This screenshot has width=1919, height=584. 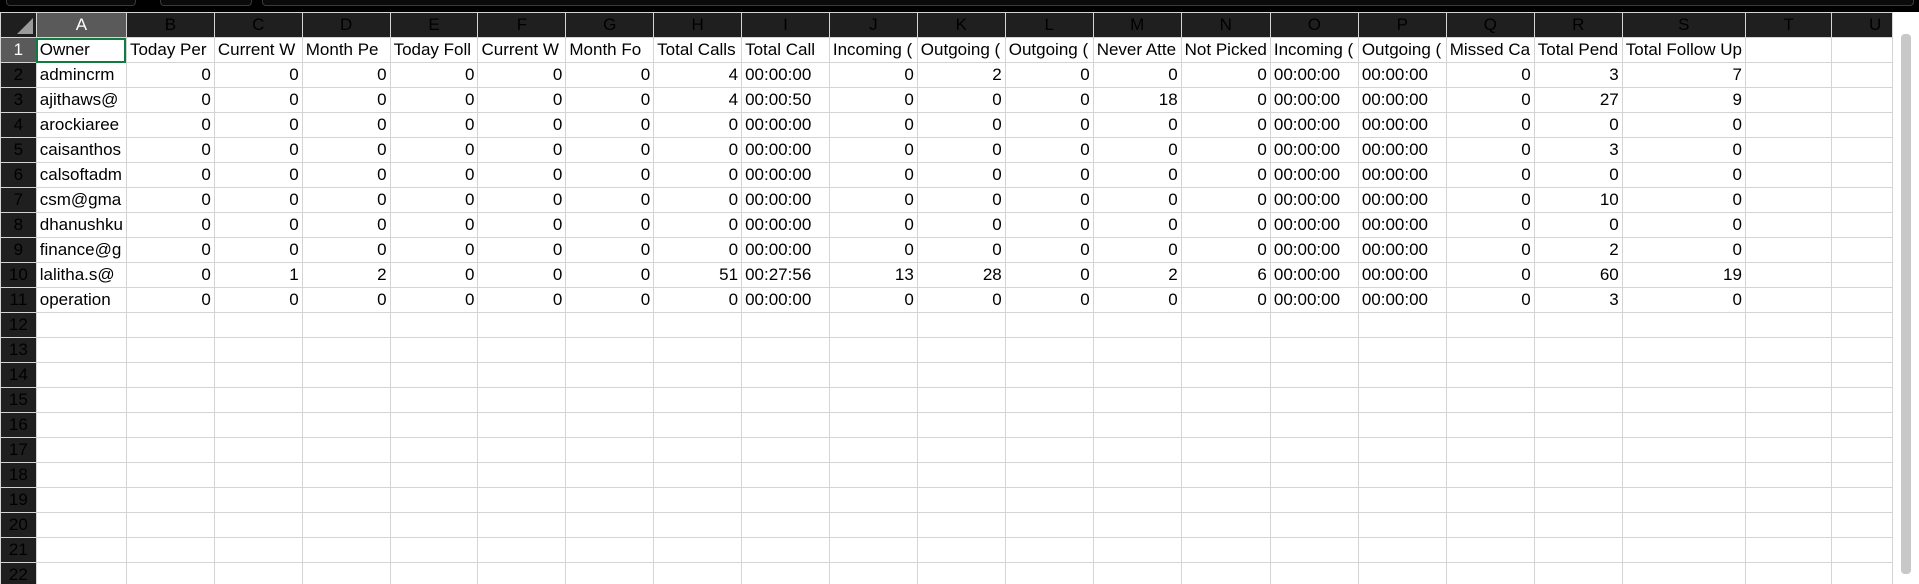 I want to click on cell-a12, so click(x=81, y=325).